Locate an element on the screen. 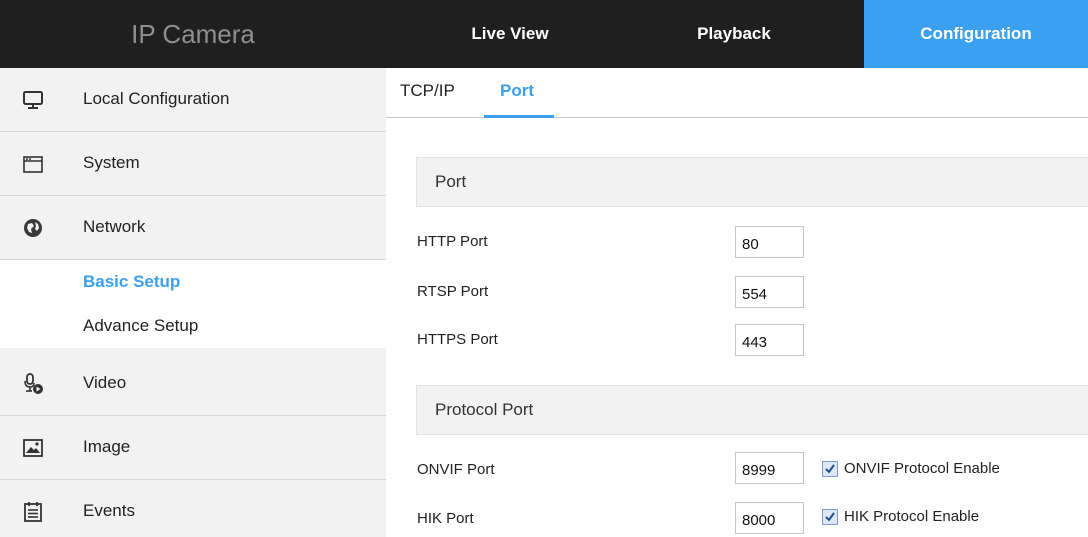  sidebar-item-local-configuration: Local Configuration is located at coordinates (193, 100).